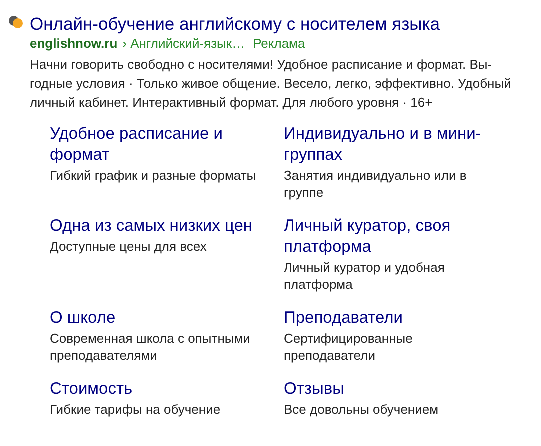  Describe the element at coordinates (151, 226) in the screenshot. I see `sitelink: Одна из самых низких цен` at that location.